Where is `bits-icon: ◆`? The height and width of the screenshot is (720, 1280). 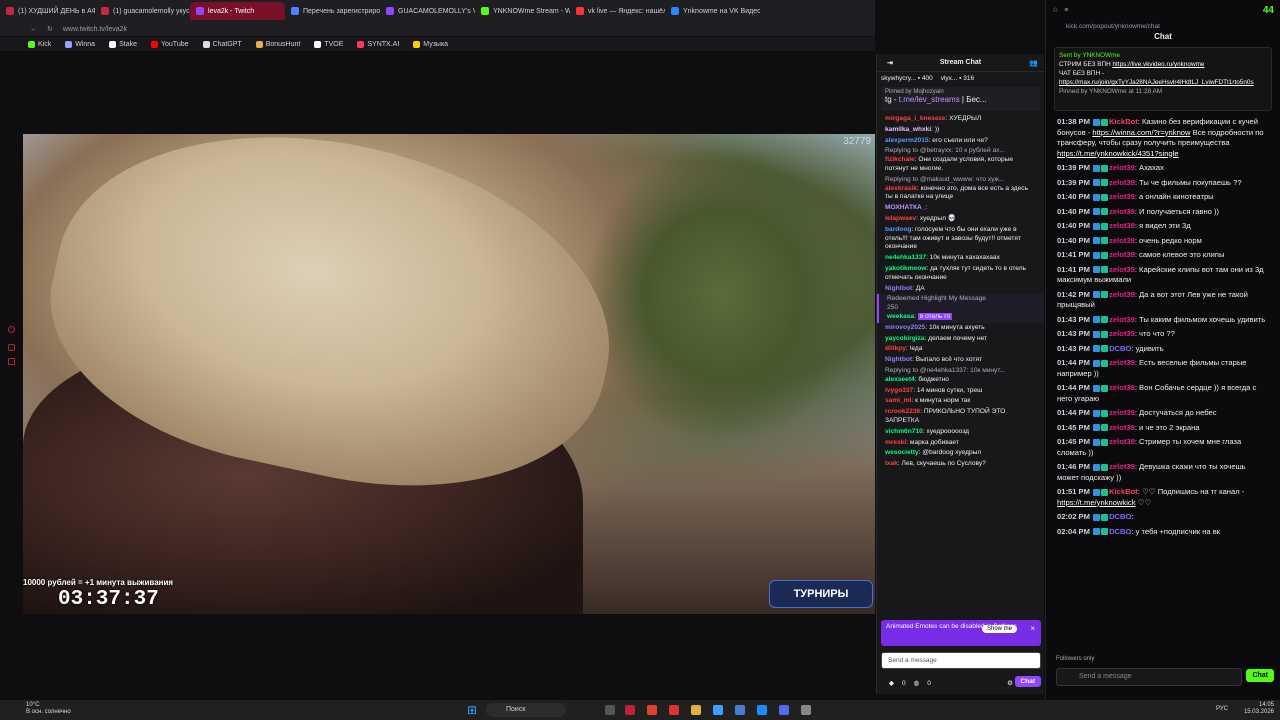
bits-icon: ◆ is located at coordinates (891, 683).